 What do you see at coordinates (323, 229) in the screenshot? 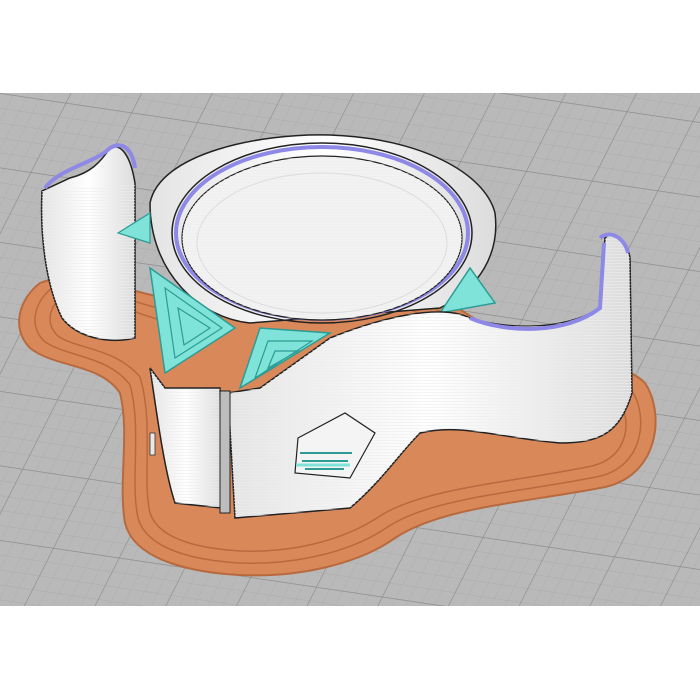
I see `ring-body` at bounding box center [323, 229].